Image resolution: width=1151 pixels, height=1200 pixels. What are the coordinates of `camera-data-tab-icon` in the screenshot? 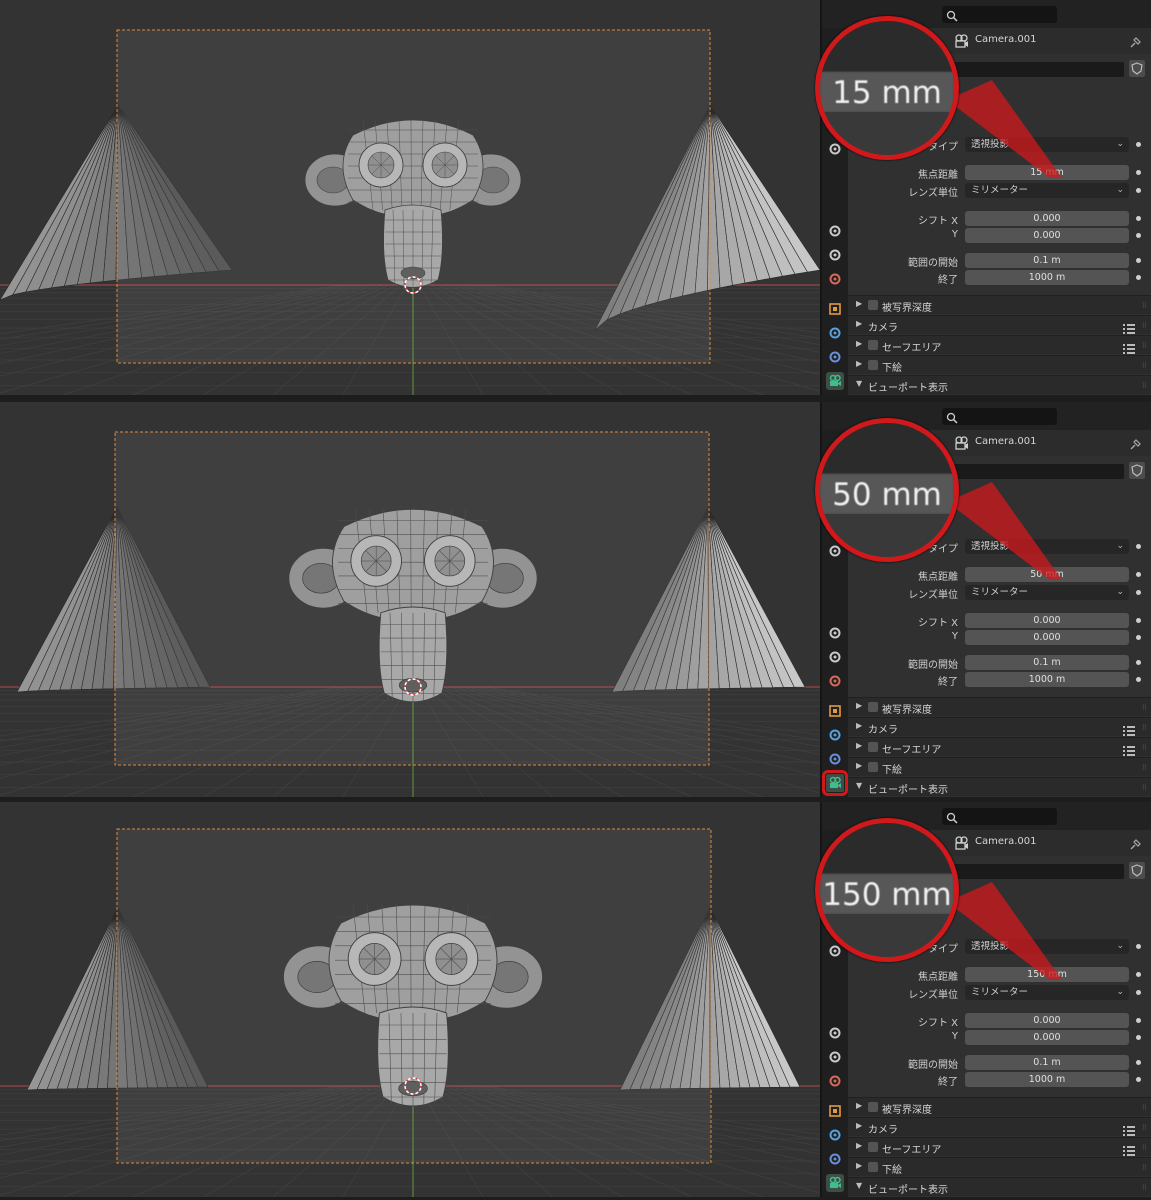 It's located at (835, 1183).